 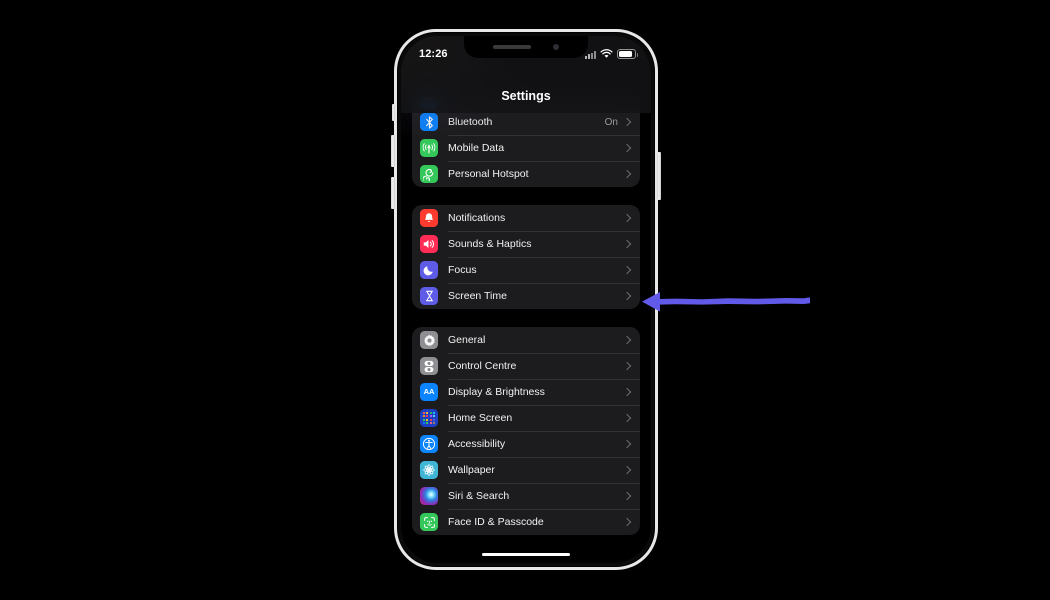 I want to click on device-notch, so click(x=526, y=47).